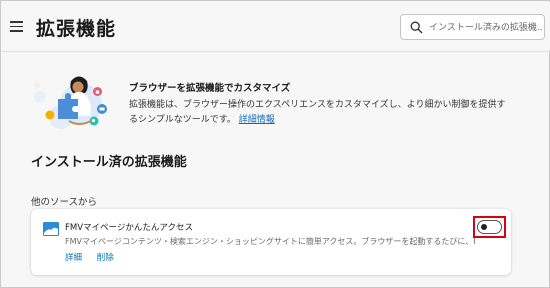 The width and height of the screenshot is (550, 288). I want to click on extension-name: FMVマイページかんたんアクセス, so click(129, 228).